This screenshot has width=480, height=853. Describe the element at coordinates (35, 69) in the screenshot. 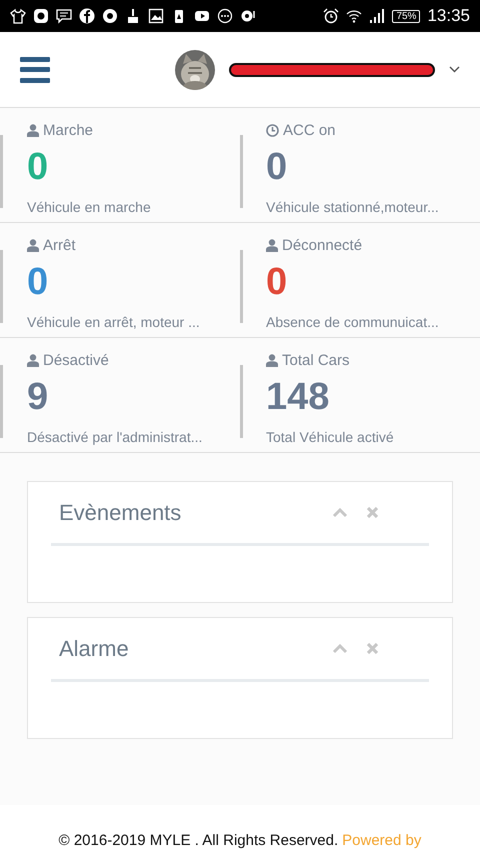

I see `menu-button` at that location.